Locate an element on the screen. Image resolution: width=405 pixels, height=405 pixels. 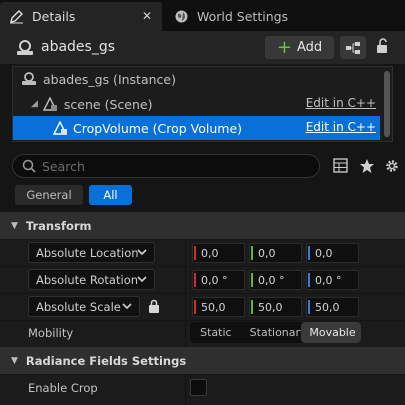
blueprint-icon is located at coordinates (353, 47).